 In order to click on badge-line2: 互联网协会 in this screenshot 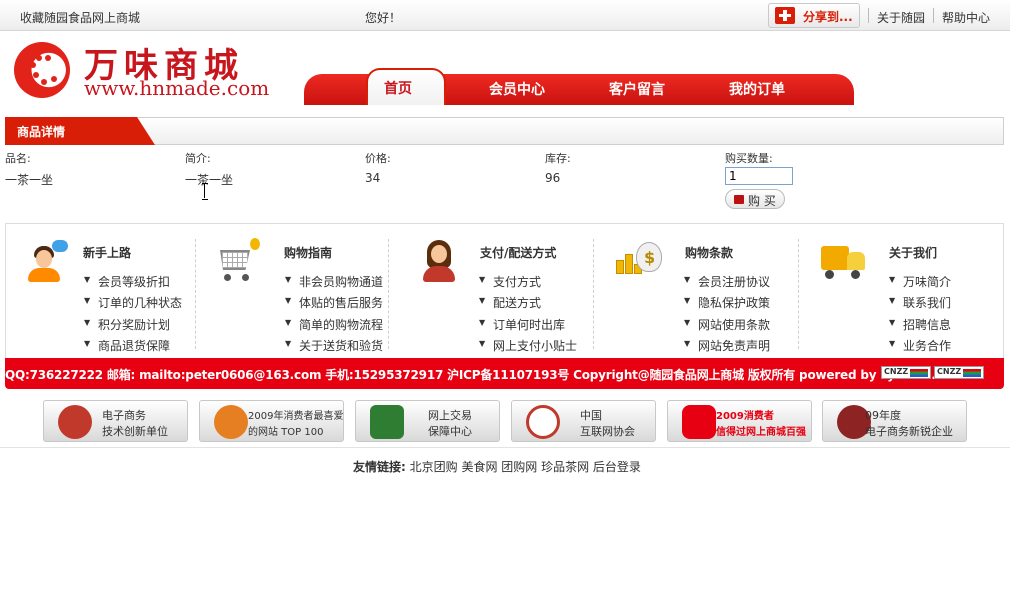, I will do `click(607, 431)`.